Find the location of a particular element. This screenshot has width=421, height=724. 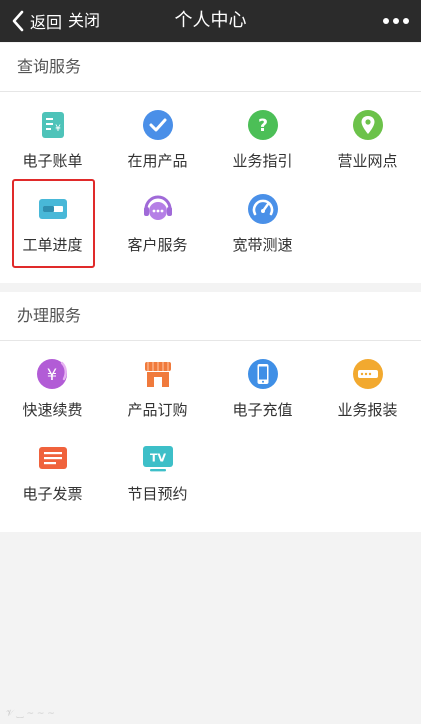

service-tile-quick-renewal: ¥ 快速续费 is located at coordinates (52, 383).